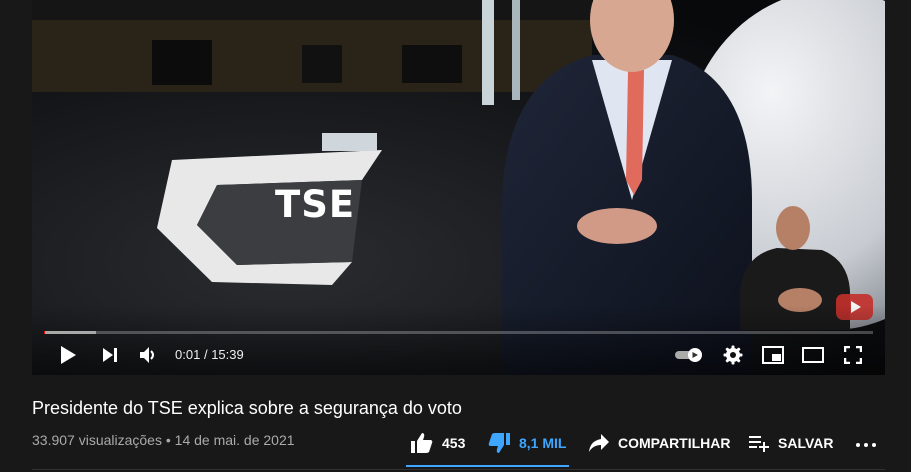  I want to click on sentiment-like-portion, so click(410, 466).